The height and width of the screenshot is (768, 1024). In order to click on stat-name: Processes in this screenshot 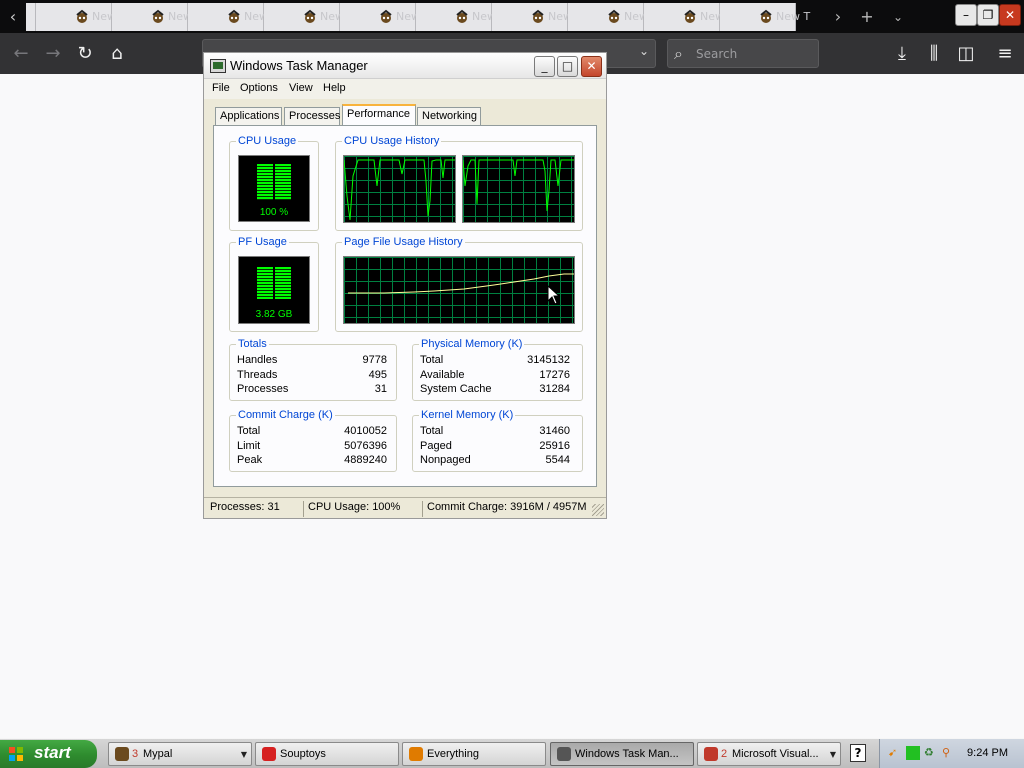, I will do `click(263, 389)`.